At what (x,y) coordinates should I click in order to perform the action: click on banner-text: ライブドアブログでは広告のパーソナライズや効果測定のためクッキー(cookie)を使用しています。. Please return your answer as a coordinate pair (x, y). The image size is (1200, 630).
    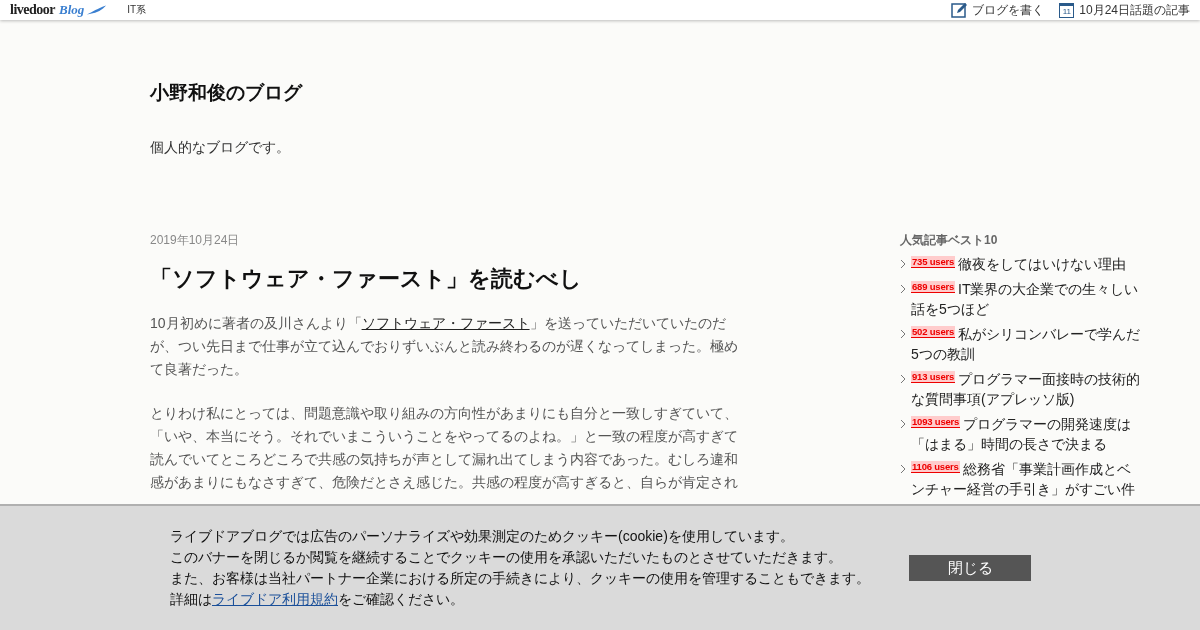
    Looking at the image, I should click on (482, 536).